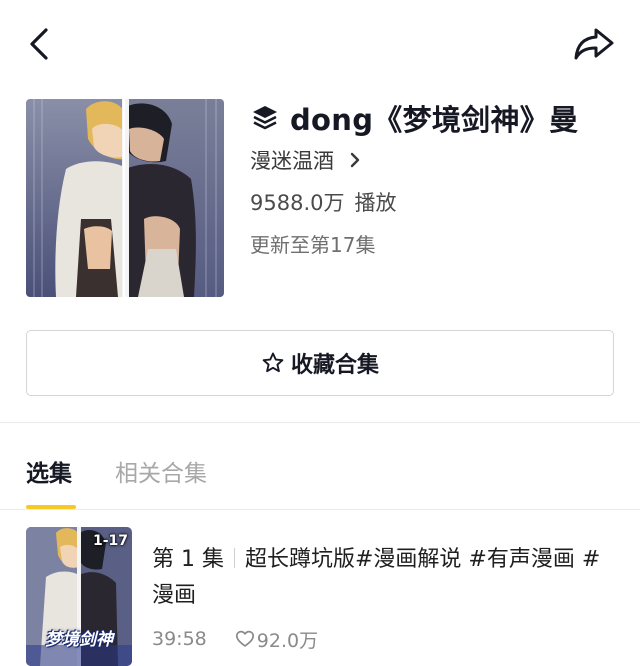 This screenshot has width=640, height=666. What do you see at coordinates (49, 474) in the screenshot?
I see `tab-episodes: 选集` at bounding box center [49, 474].